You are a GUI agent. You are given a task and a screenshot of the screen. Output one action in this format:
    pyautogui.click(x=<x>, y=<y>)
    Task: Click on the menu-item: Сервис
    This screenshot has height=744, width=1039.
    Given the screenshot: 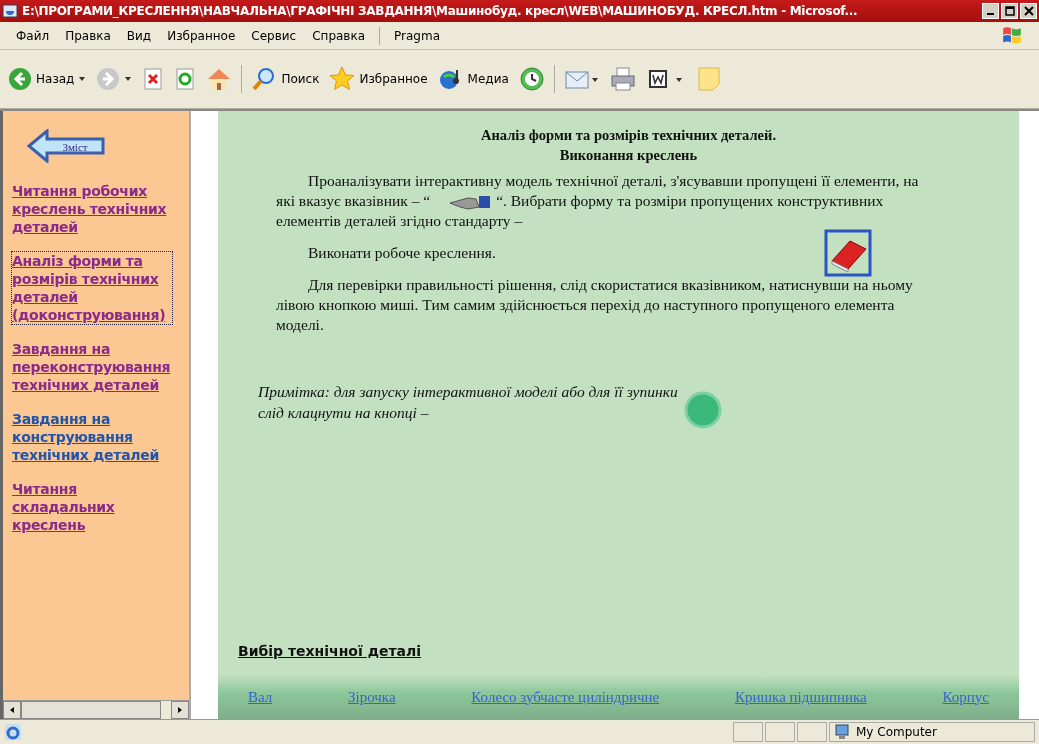 What is the action you would take?
    pyautogui.click(x=274, y=35)
    